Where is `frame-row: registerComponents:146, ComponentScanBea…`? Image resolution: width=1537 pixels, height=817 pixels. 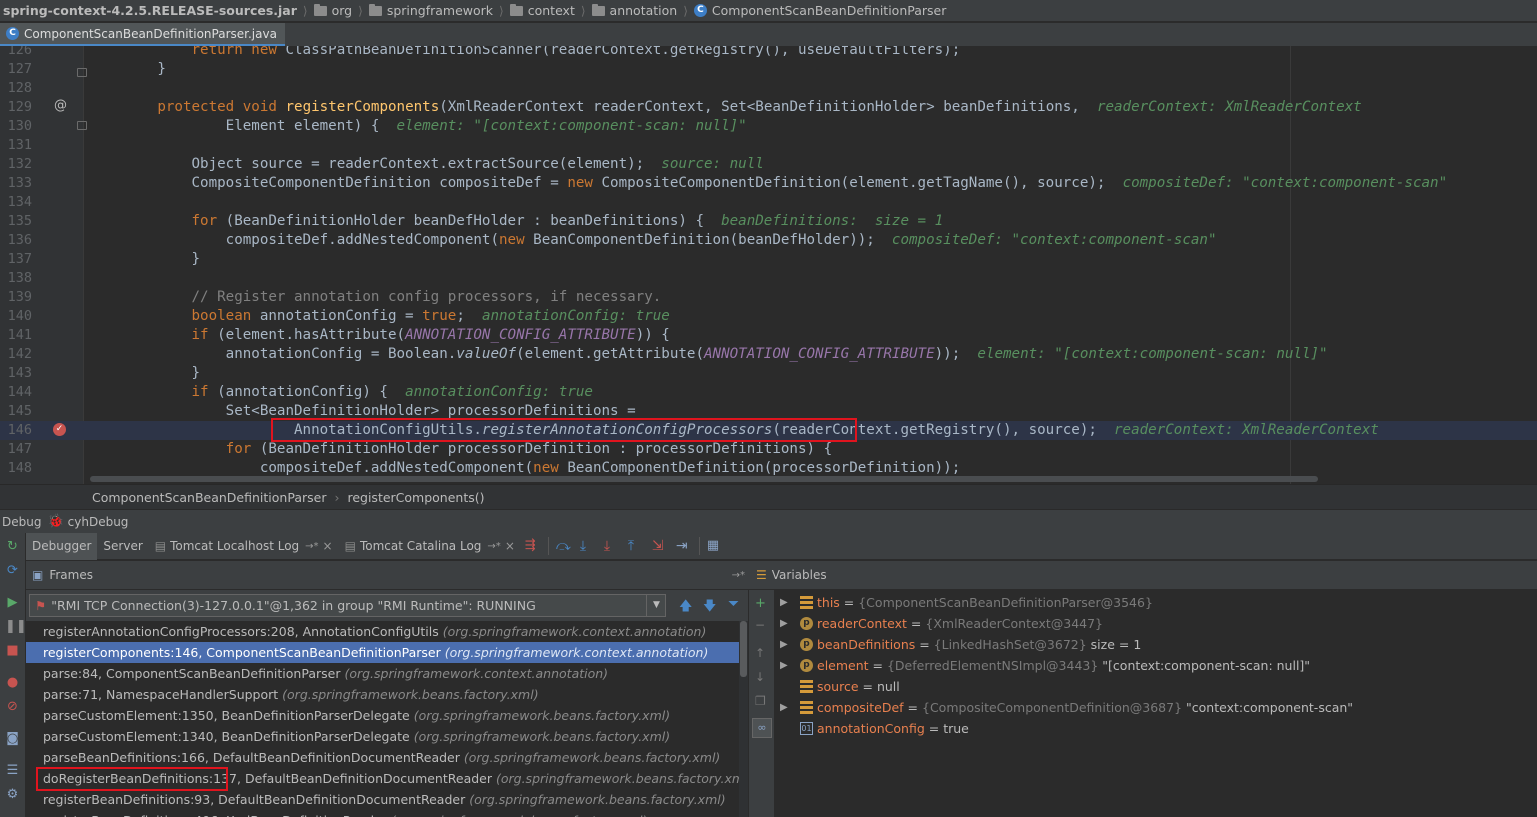 frame-row: registerComponents:146, ComponentScanBea… is located at coordinates (387, 652).